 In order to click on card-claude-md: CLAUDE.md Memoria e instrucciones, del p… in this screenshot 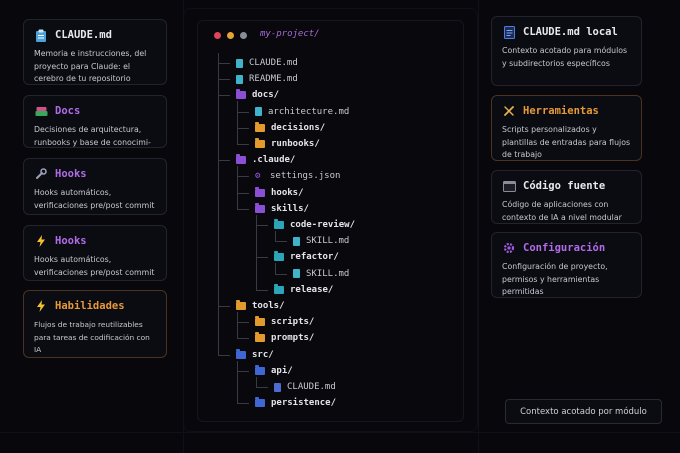, I will do `click(95, 52)`.